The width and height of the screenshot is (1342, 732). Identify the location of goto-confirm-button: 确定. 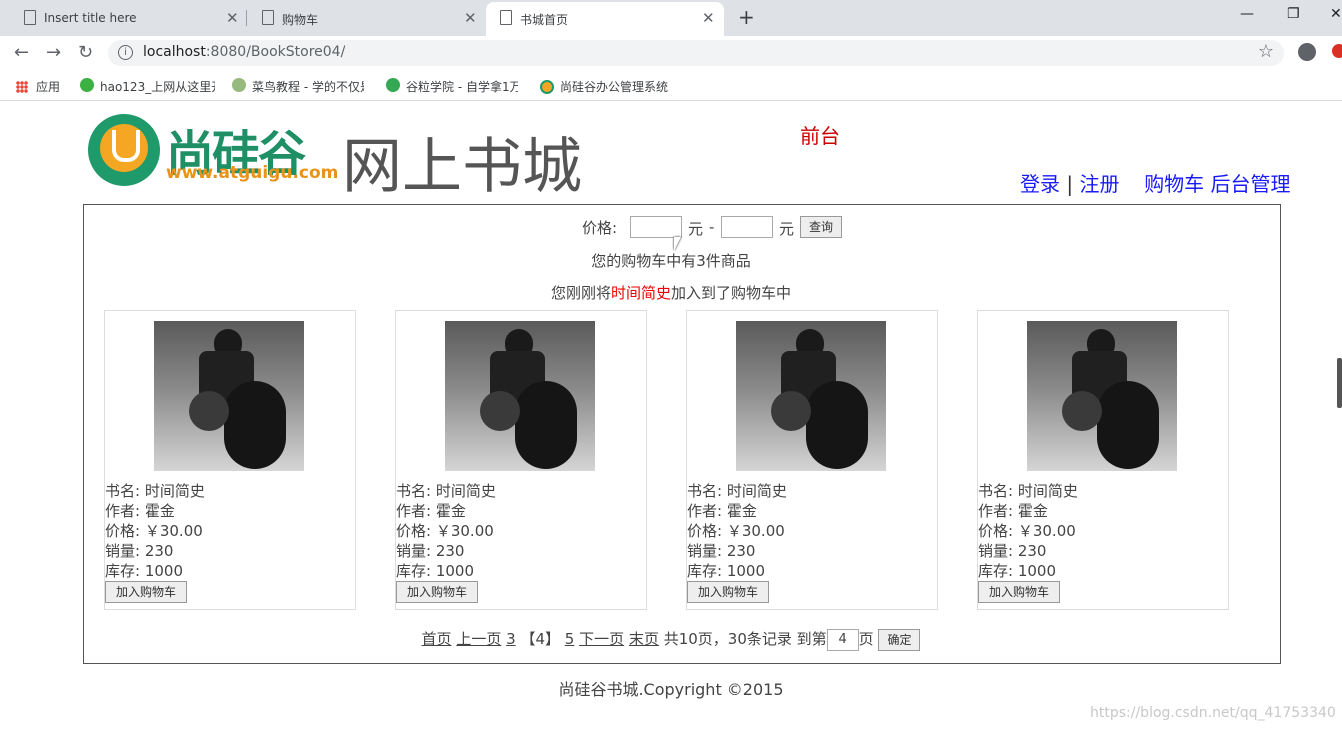
(899, 639).